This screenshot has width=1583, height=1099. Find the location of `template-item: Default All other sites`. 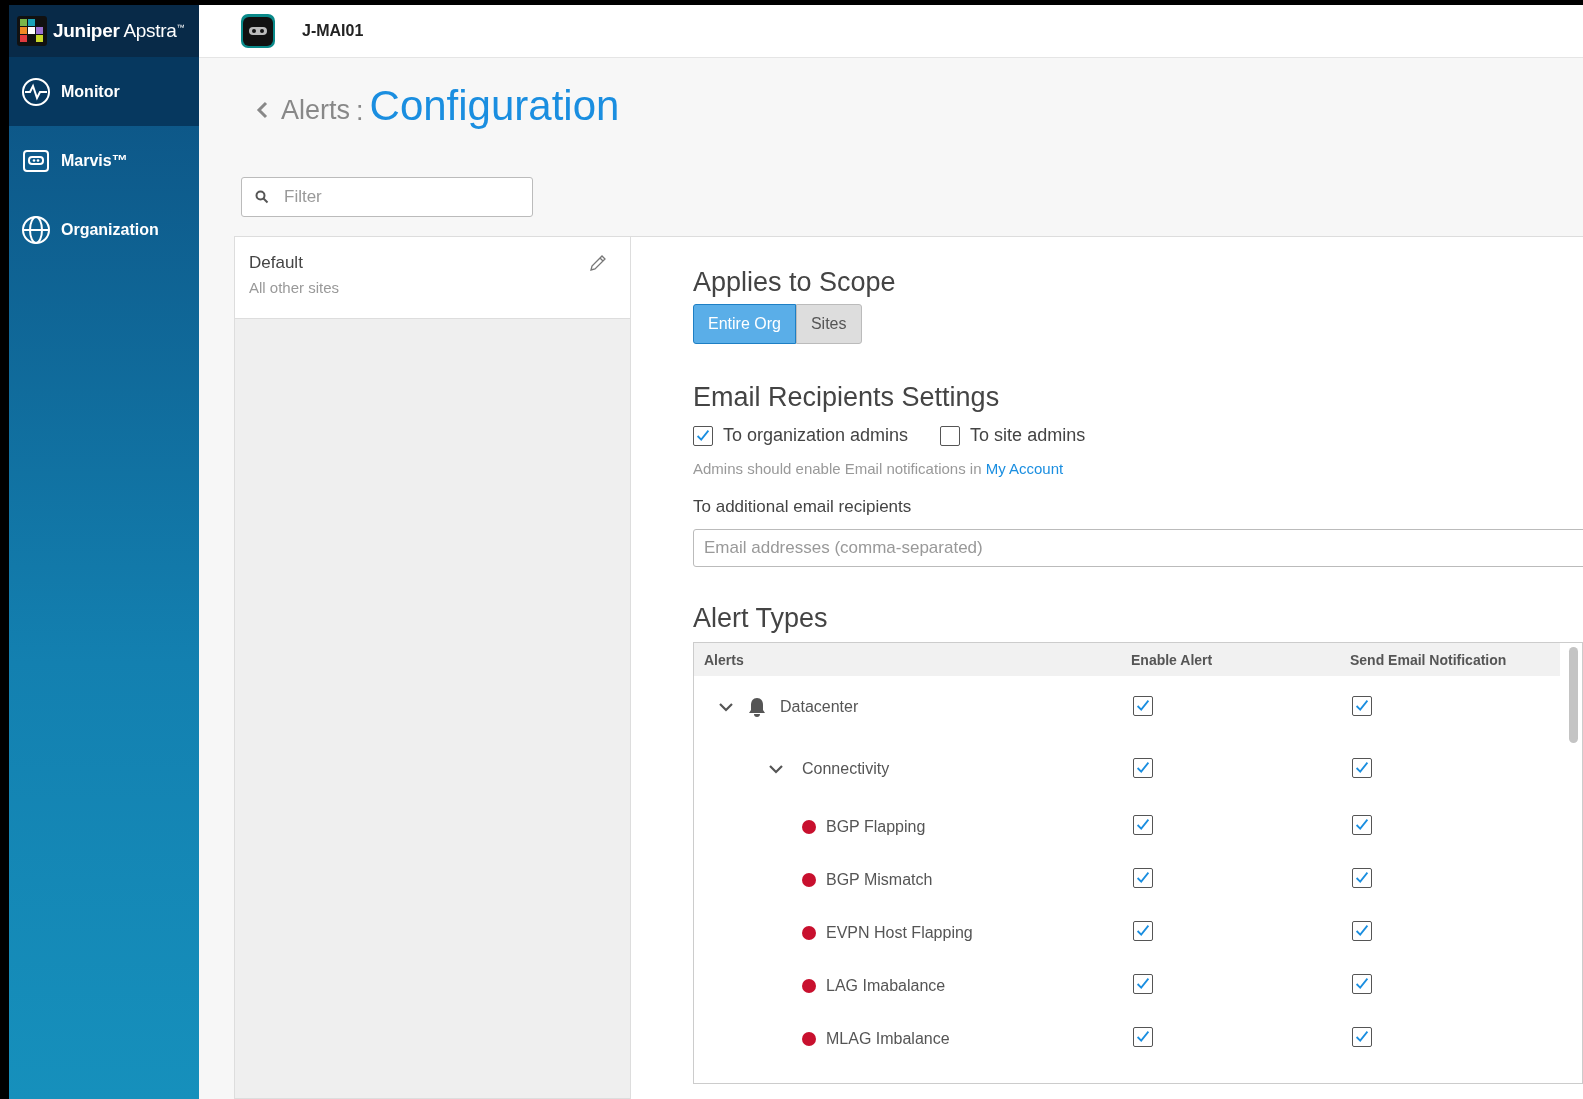

template-item: Default All other sites is located at coordinates (432, 278).